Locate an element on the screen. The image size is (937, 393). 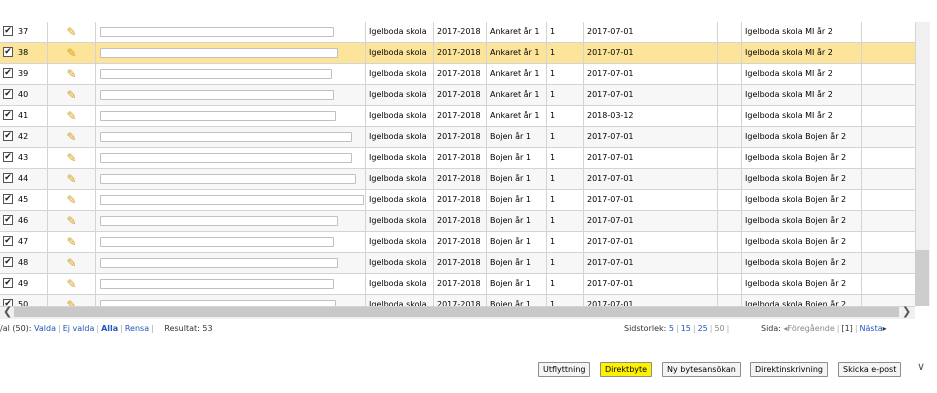
skicka-epost-button: Skicka e-post is located at coordinates (870, 369).